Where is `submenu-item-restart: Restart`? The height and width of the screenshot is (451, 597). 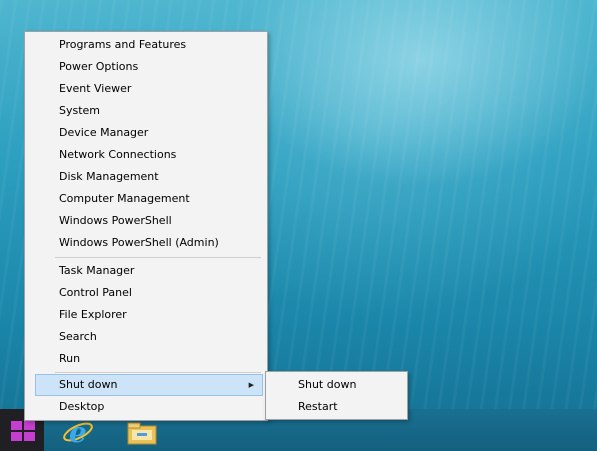 submenu-item-restart: Restart is located at coordinates (336, 407).